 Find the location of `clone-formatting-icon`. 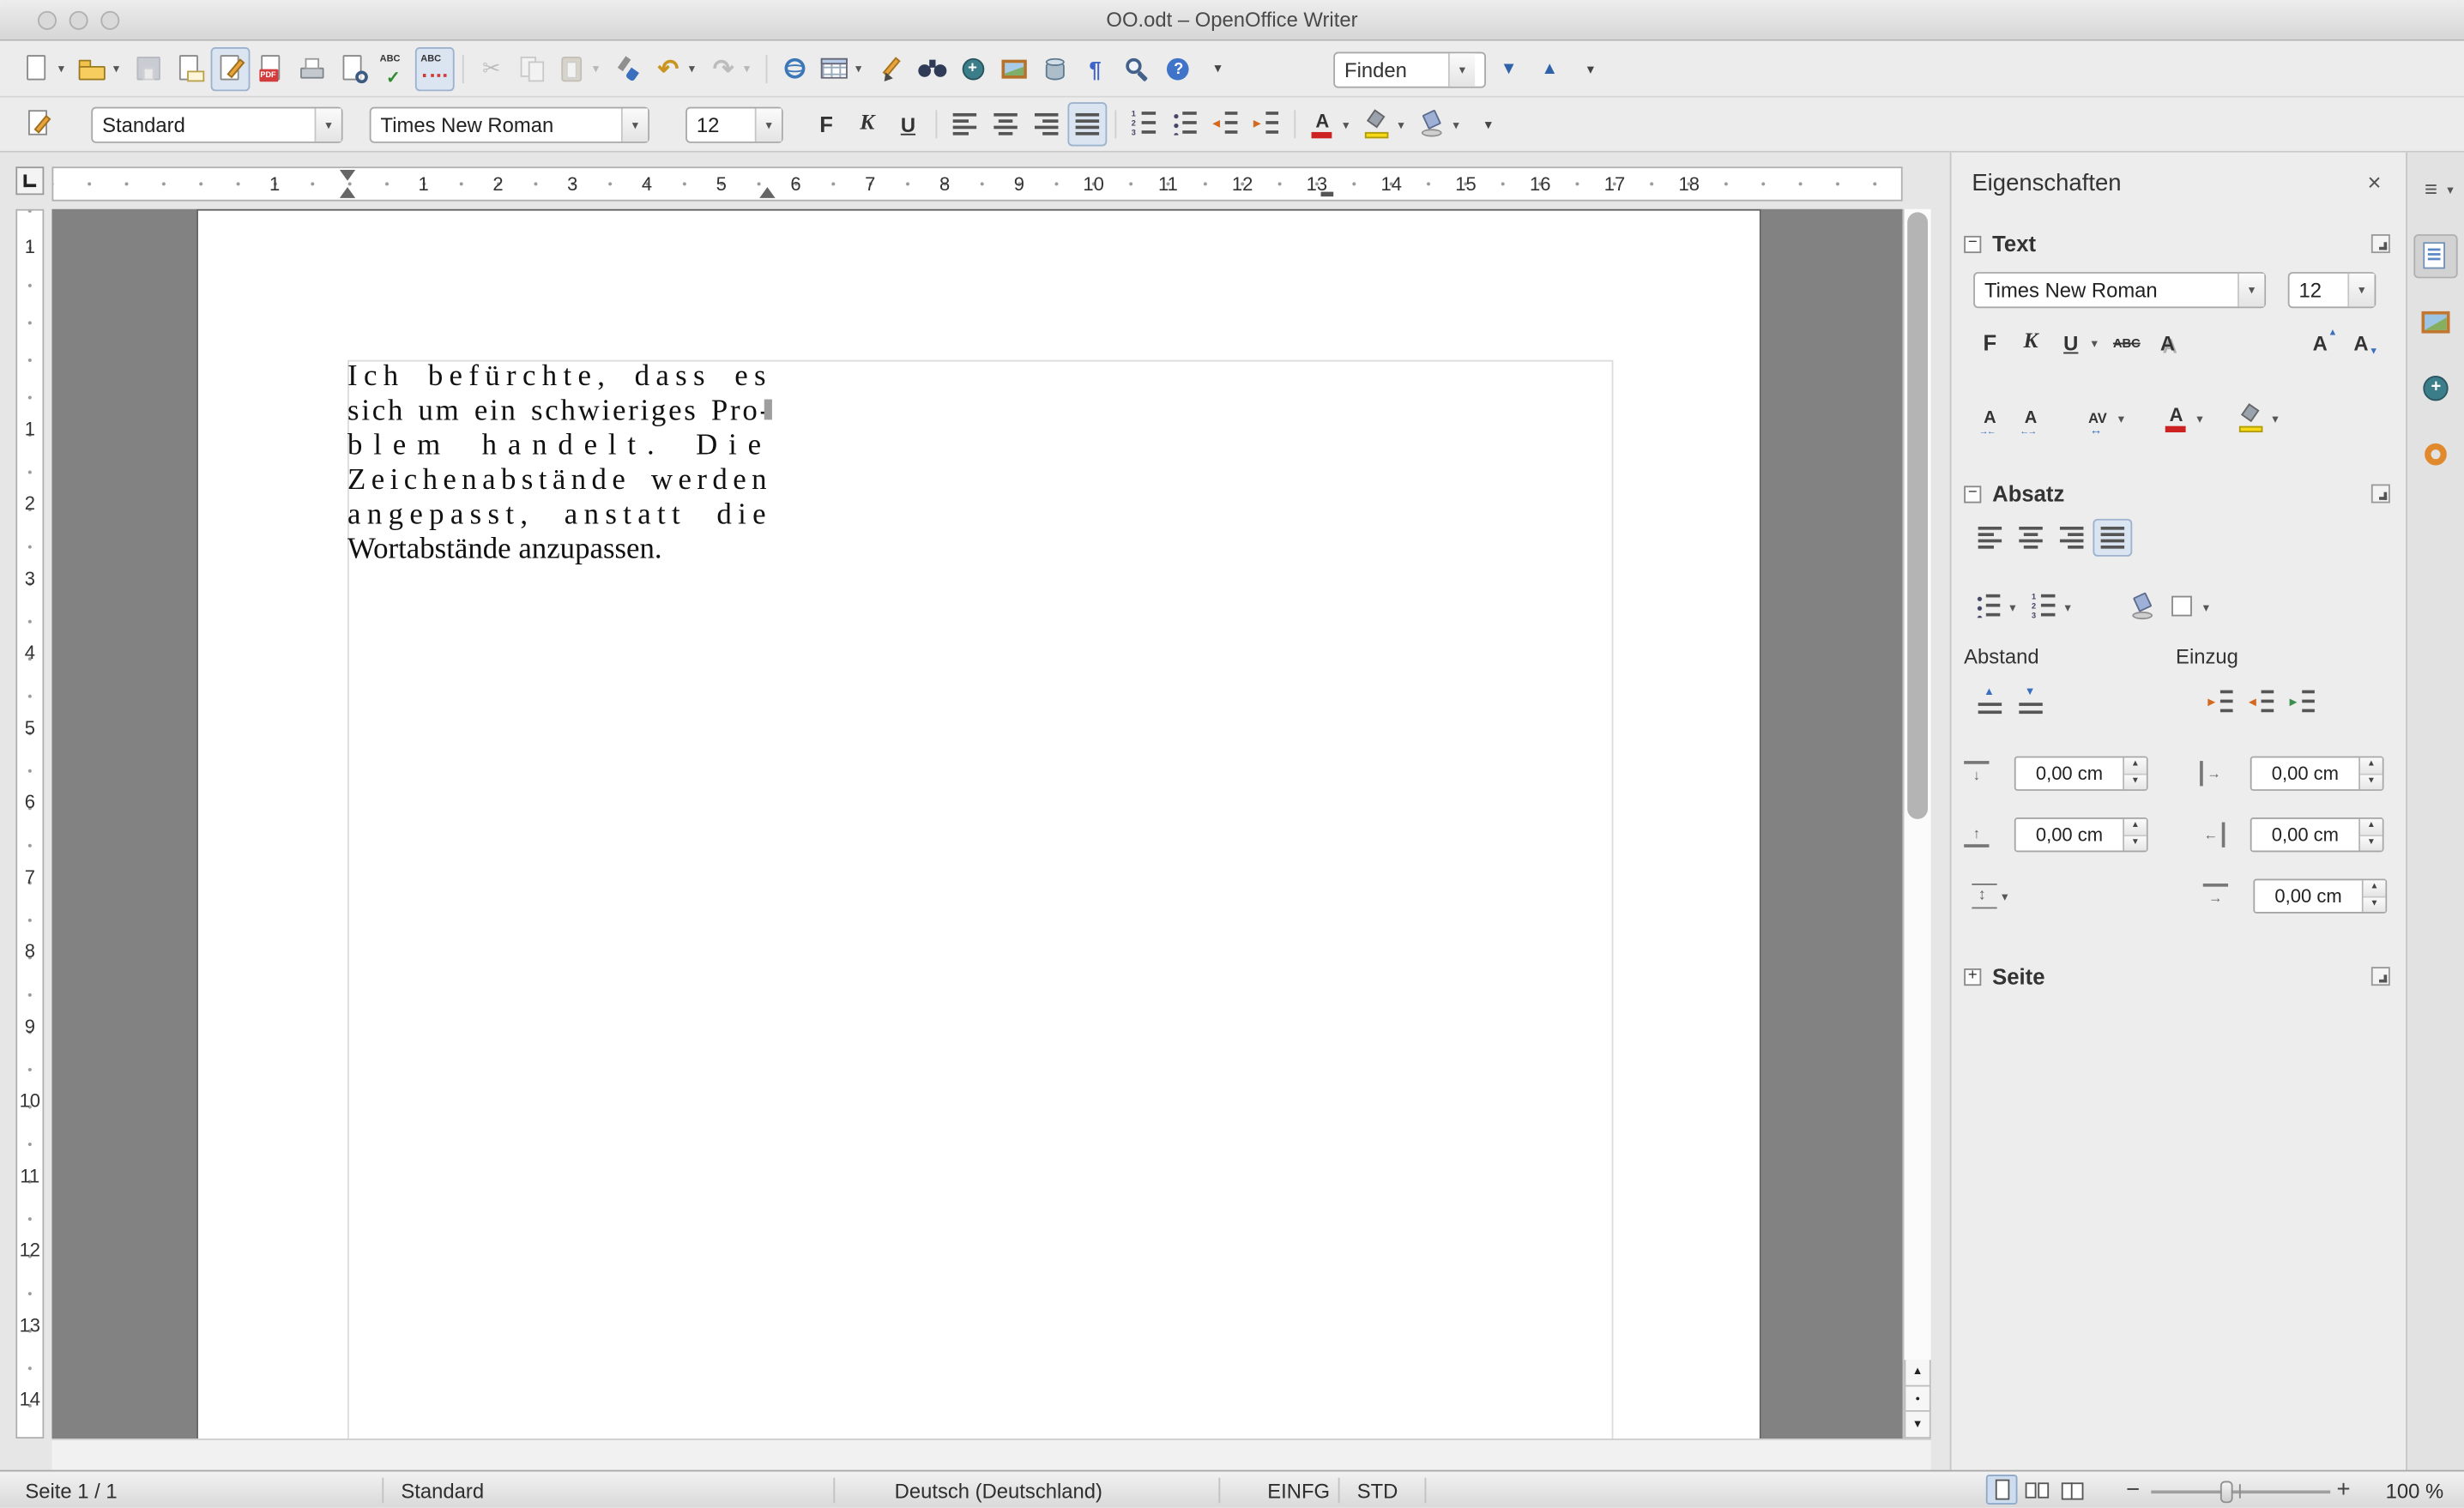

clone-formatting-icon is located at coordinates (628, 68).